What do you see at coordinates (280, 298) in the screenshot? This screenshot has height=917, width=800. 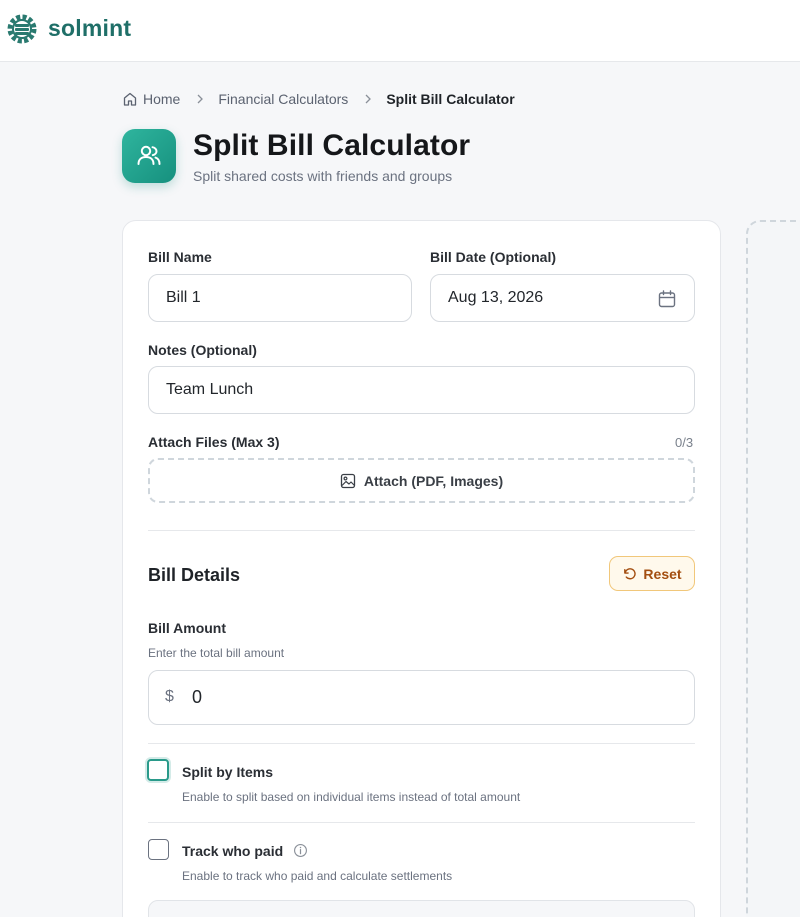 I see `bill-name-input: Bill 1` at bounding box center [280, 298].